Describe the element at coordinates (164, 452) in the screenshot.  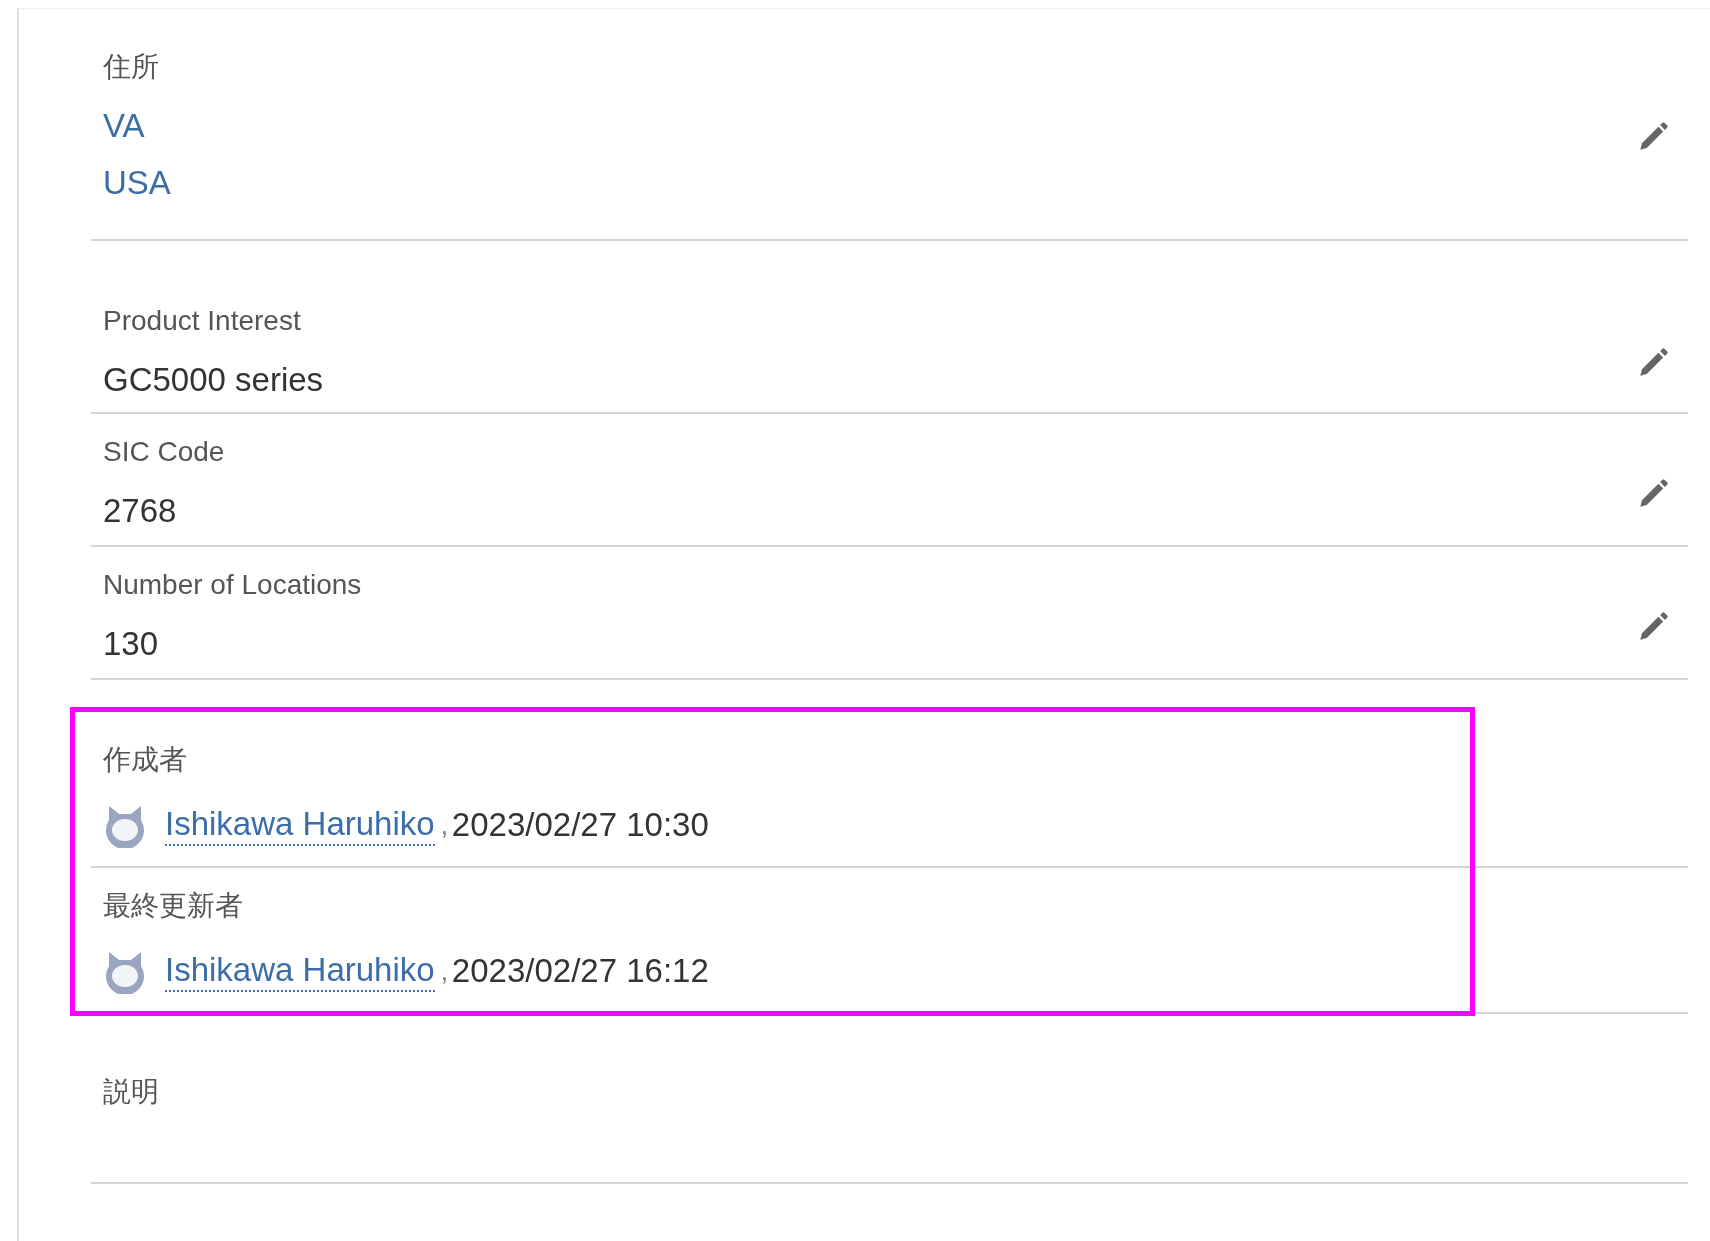
I see `field-label: SIC Code` at that location.